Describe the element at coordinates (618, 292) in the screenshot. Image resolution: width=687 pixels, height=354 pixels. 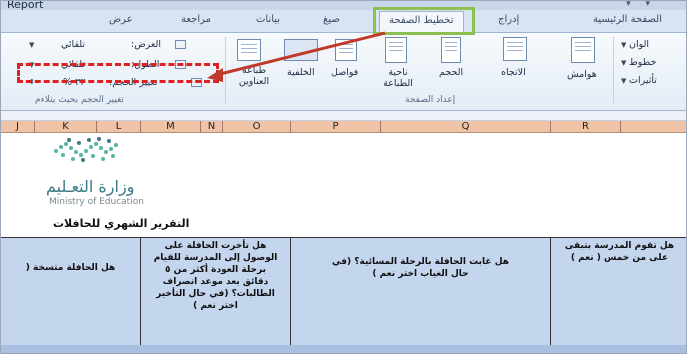
I see `question-cell: هل تقوم المدرسة بتبقى على من خمس ( نعم )` at that location.